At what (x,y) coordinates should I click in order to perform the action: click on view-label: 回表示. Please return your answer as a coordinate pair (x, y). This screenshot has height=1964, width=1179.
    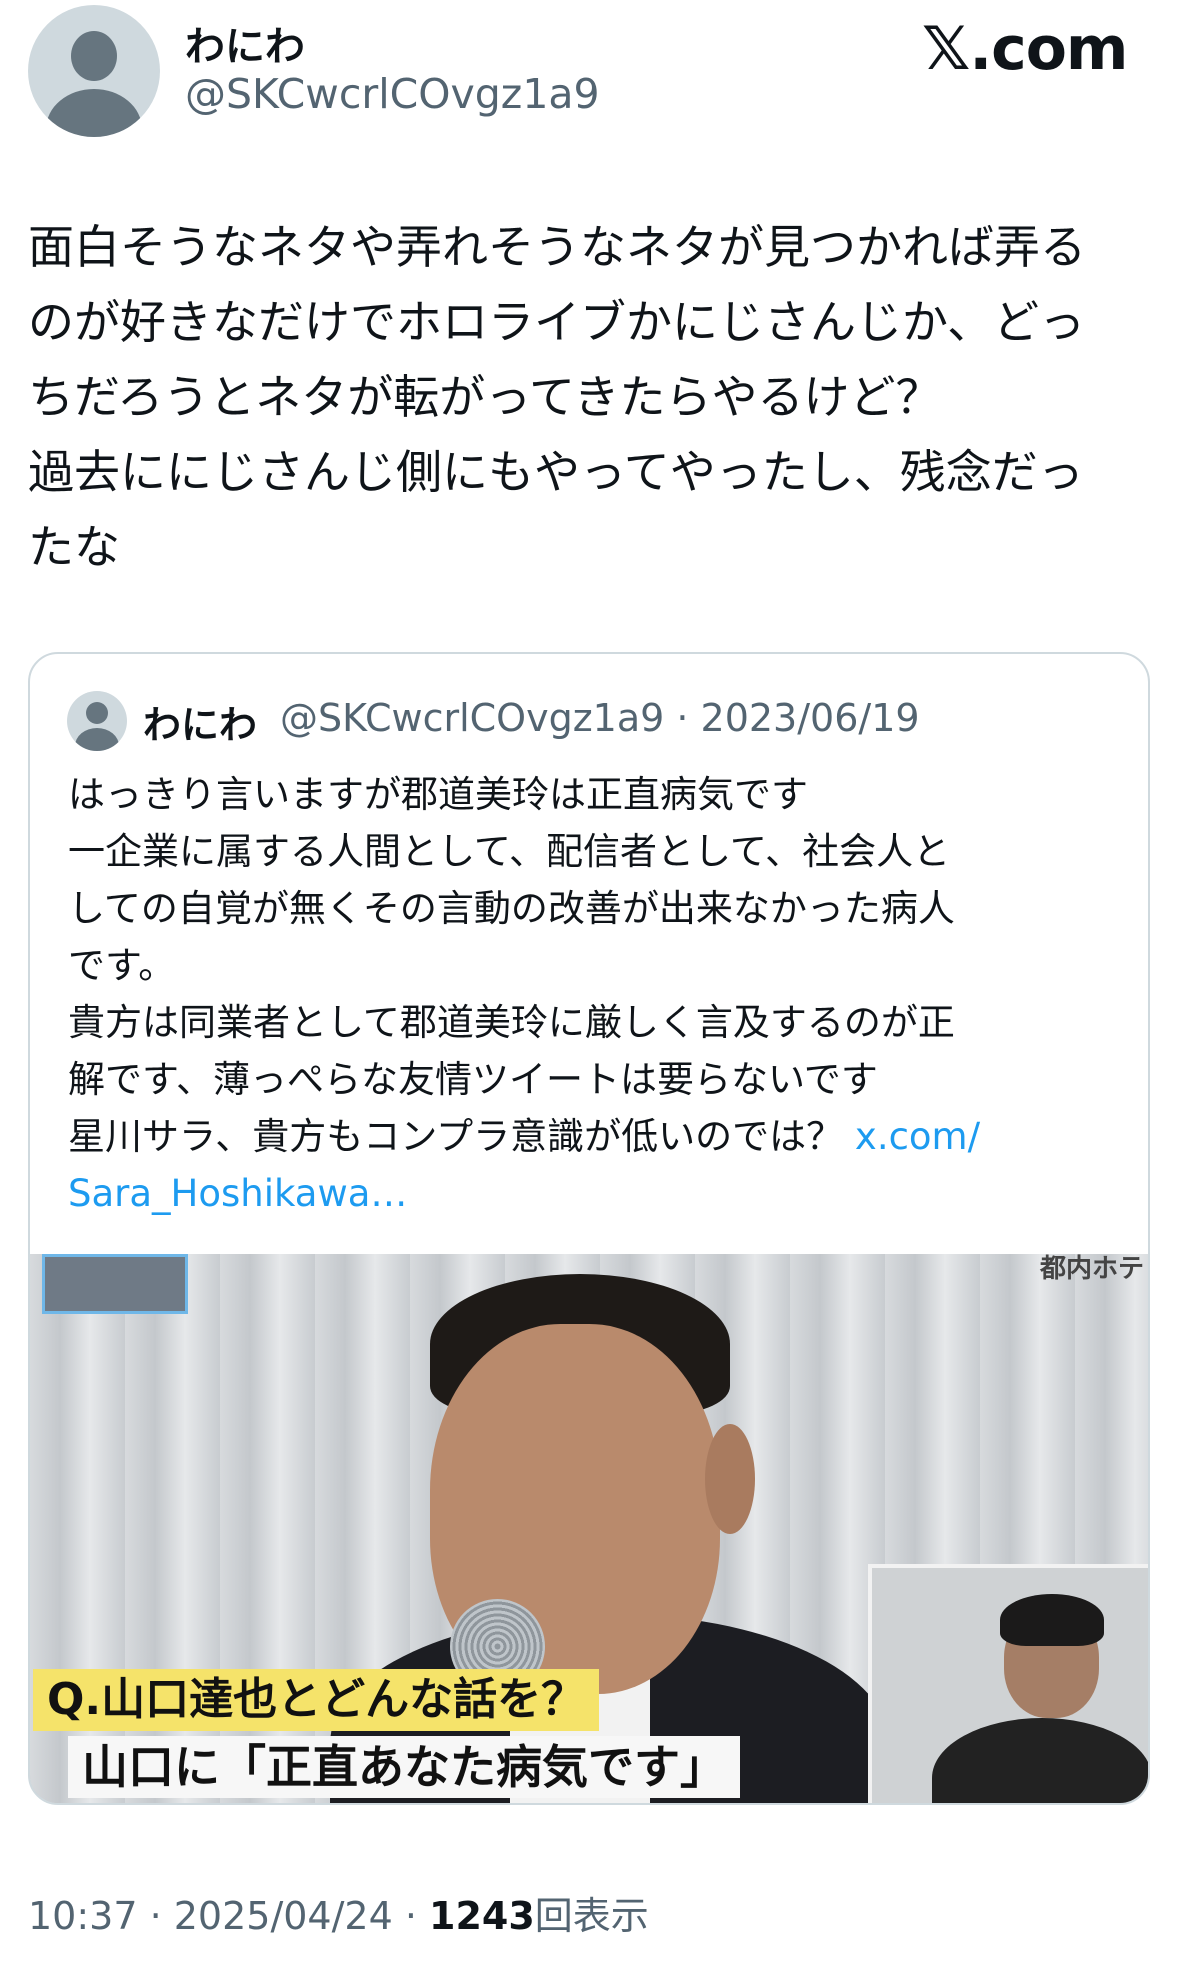
    Looking at the image, I should click on (591, 1916).